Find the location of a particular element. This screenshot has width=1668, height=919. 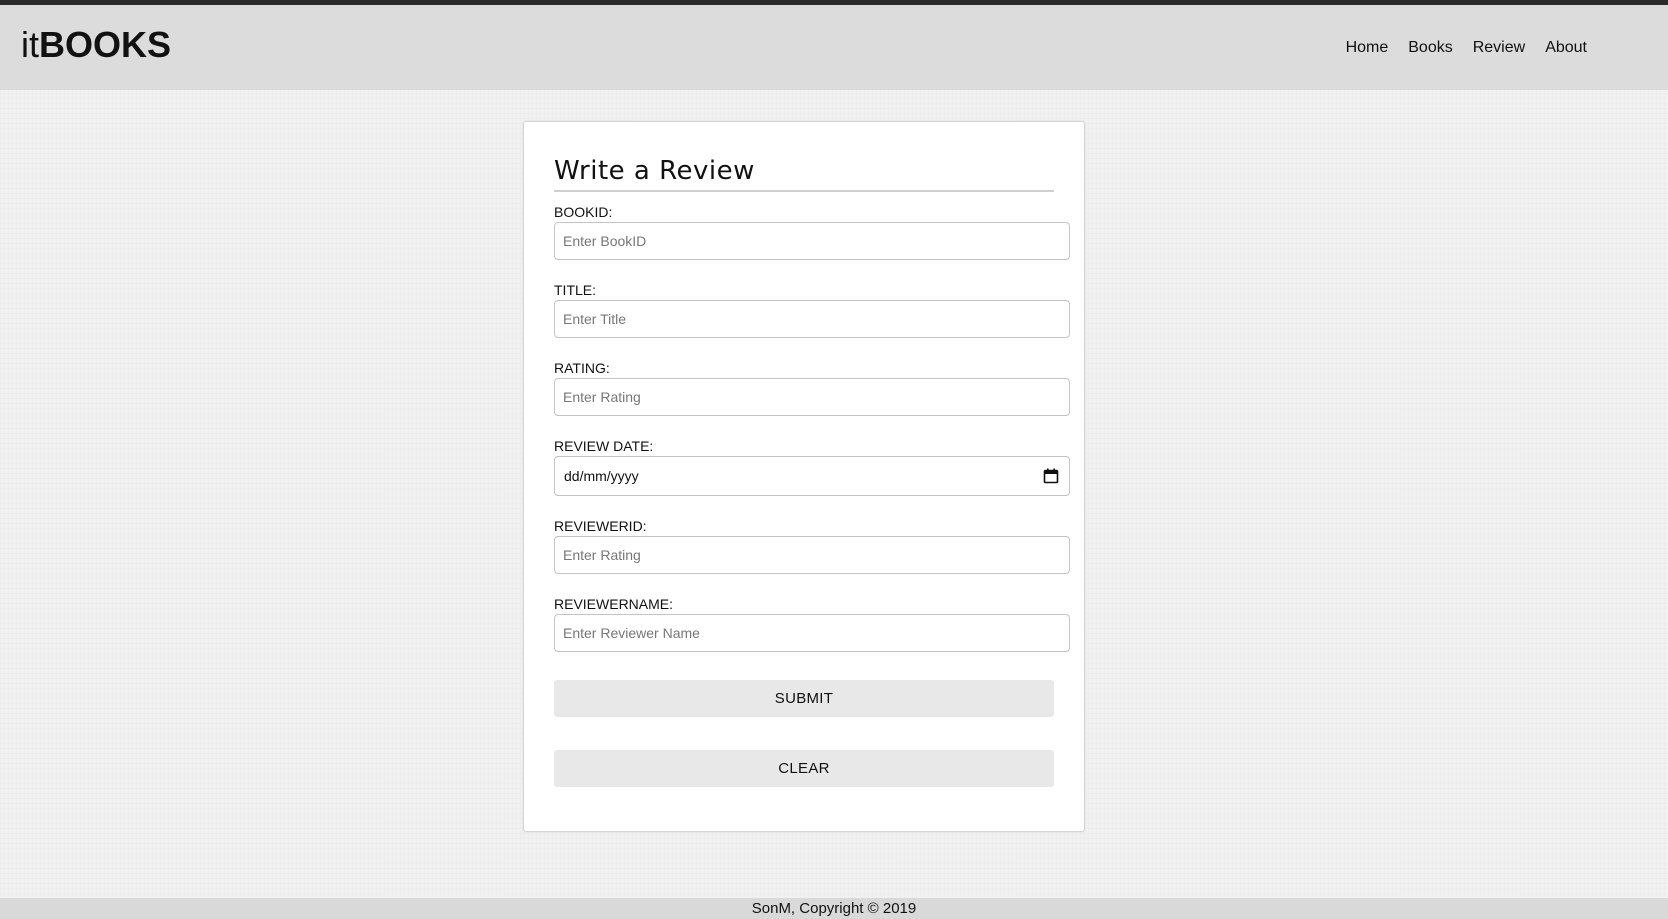

title-label: TITLE: is located at coordinates (575, 290).